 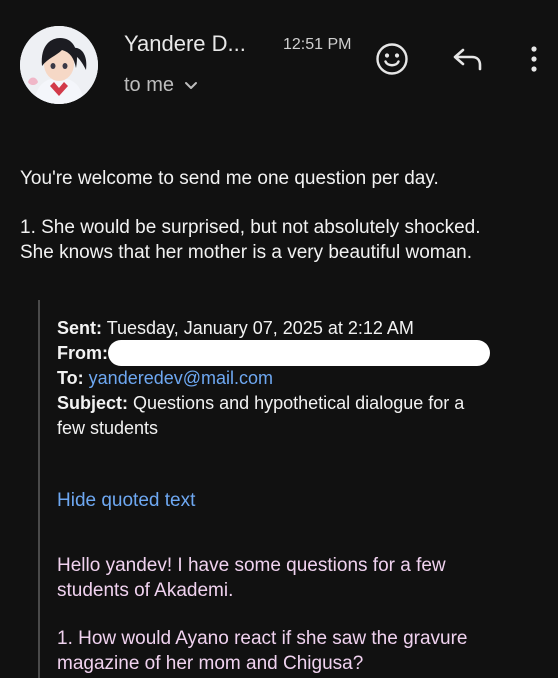 I want to click on quoted-to-row: To: yanderedev@mail.com, so click(x=297, y=378).